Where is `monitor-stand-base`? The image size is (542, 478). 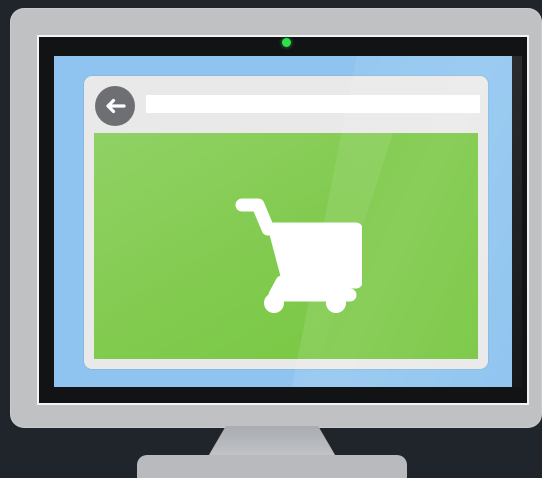
monitor-stand-base is located at coordinates (272, 466).